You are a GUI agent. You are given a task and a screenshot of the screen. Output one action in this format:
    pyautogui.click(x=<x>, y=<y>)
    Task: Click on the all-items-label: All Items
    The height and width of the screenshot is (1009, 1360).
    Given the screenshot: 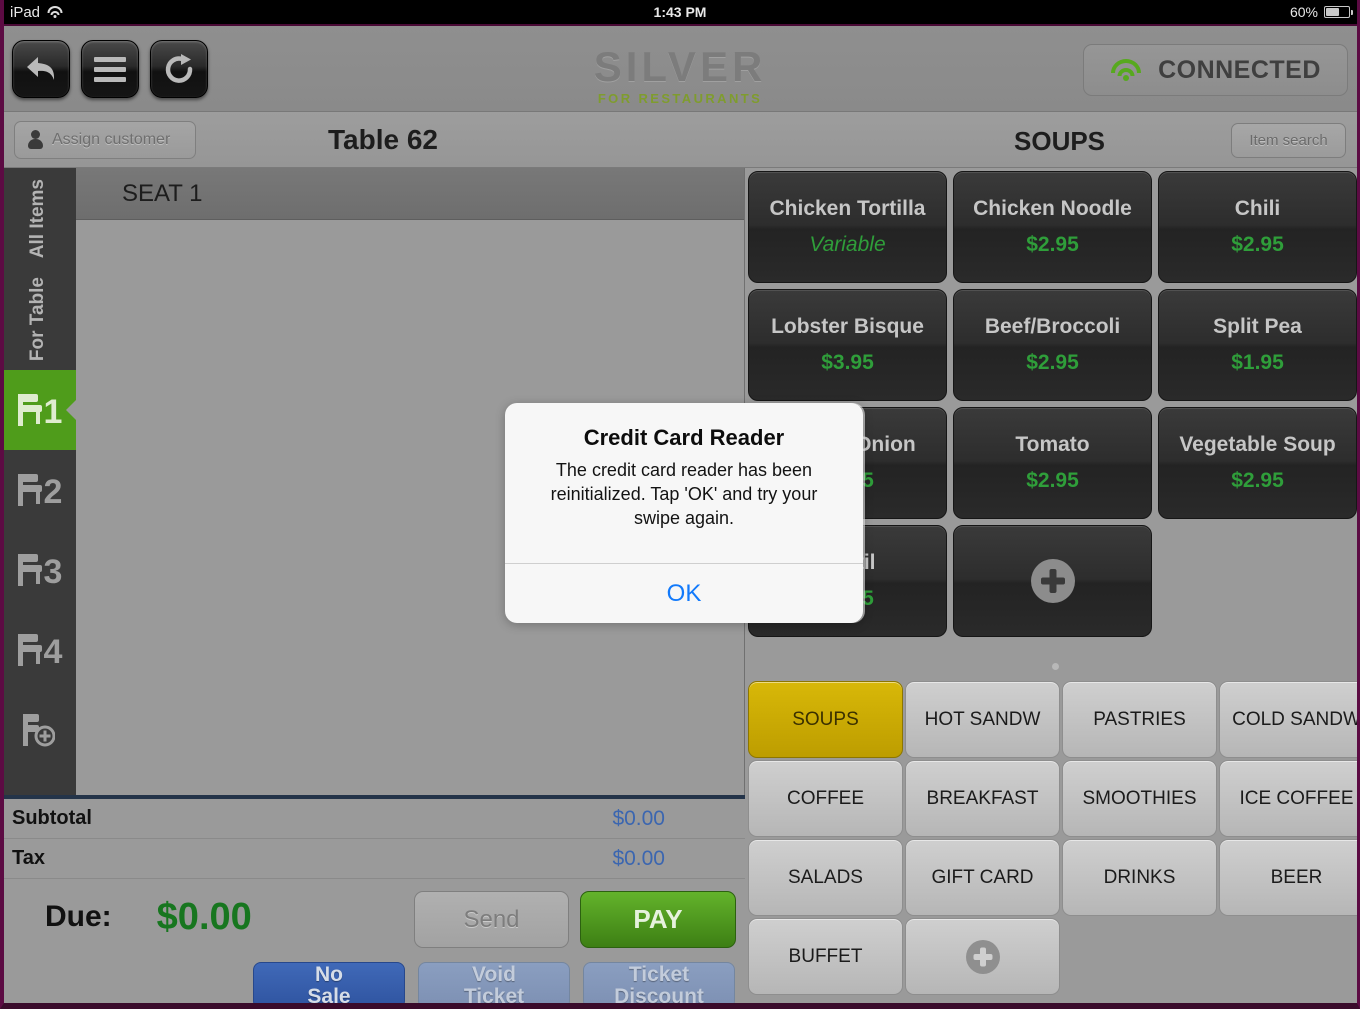 What is the action you would take?
    pyautogui.click(x=38, y=218)
    